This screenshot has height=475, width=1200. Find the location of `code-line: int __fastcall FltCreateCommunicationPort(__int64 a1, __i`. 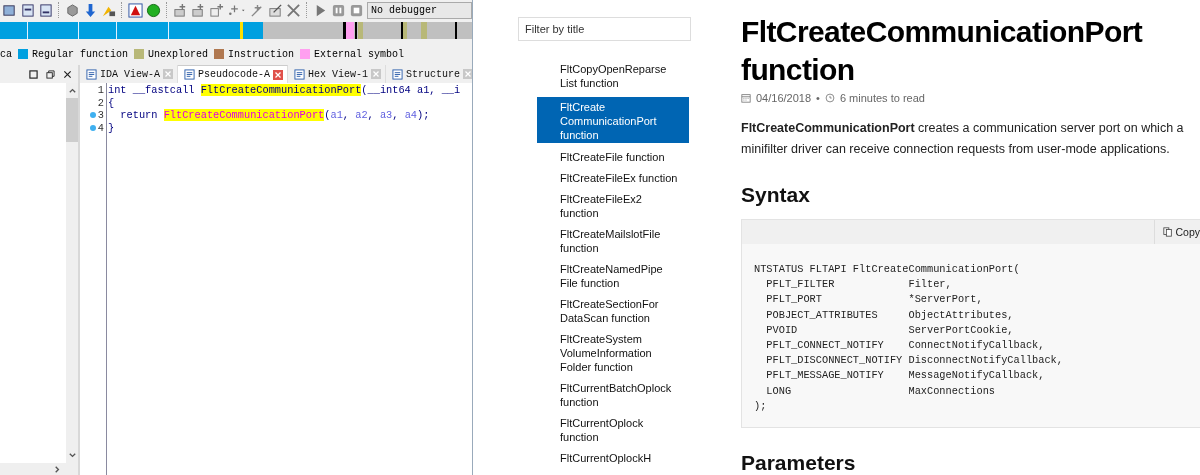

code-line: int __fastcall FltCreateCommunicationPort(__int64 a1, __i is located at coordinates (284, 90).